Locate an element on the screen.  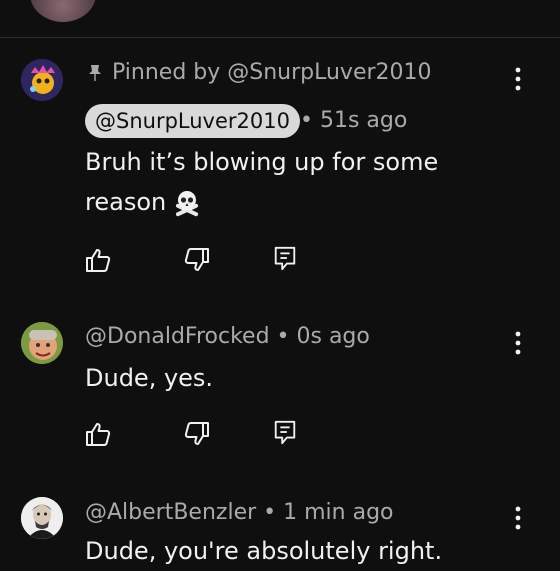
comment-text: Bruh it’s blowing up for some reason is located at coordinates (295, 182).